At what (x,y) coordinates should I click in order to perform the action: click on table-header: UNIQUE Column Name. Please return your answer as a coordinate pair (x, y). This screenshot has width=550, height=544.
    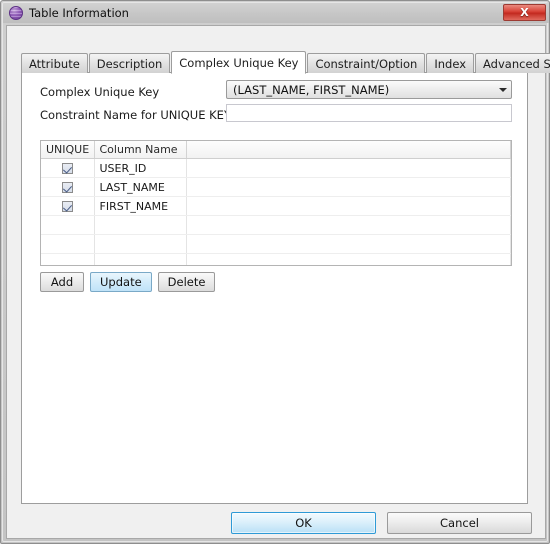
    Looking at the image, I should click on (276, 150).